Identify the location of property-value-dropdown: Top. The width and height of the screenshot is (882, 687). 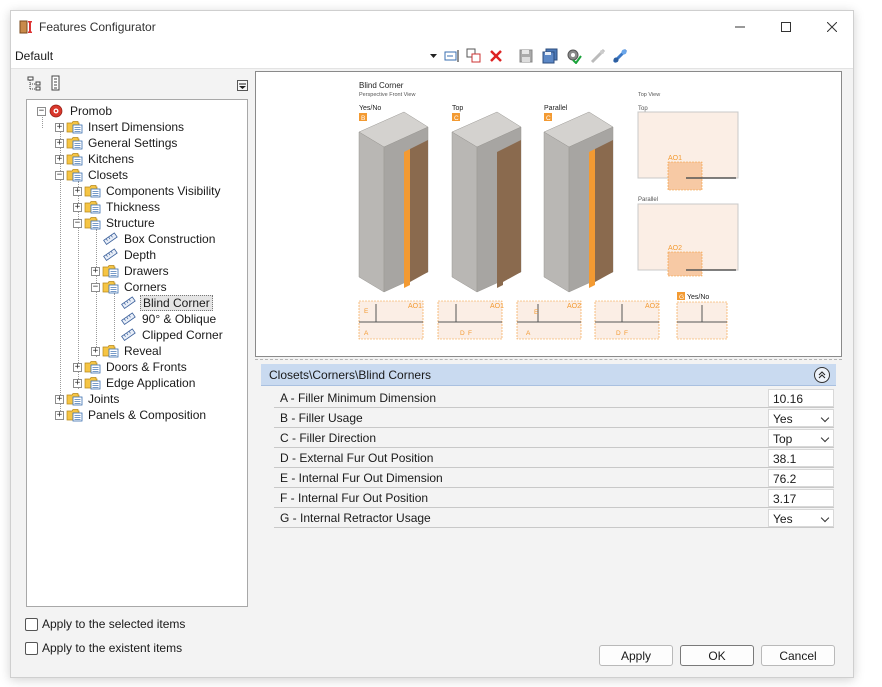
(801, 438).